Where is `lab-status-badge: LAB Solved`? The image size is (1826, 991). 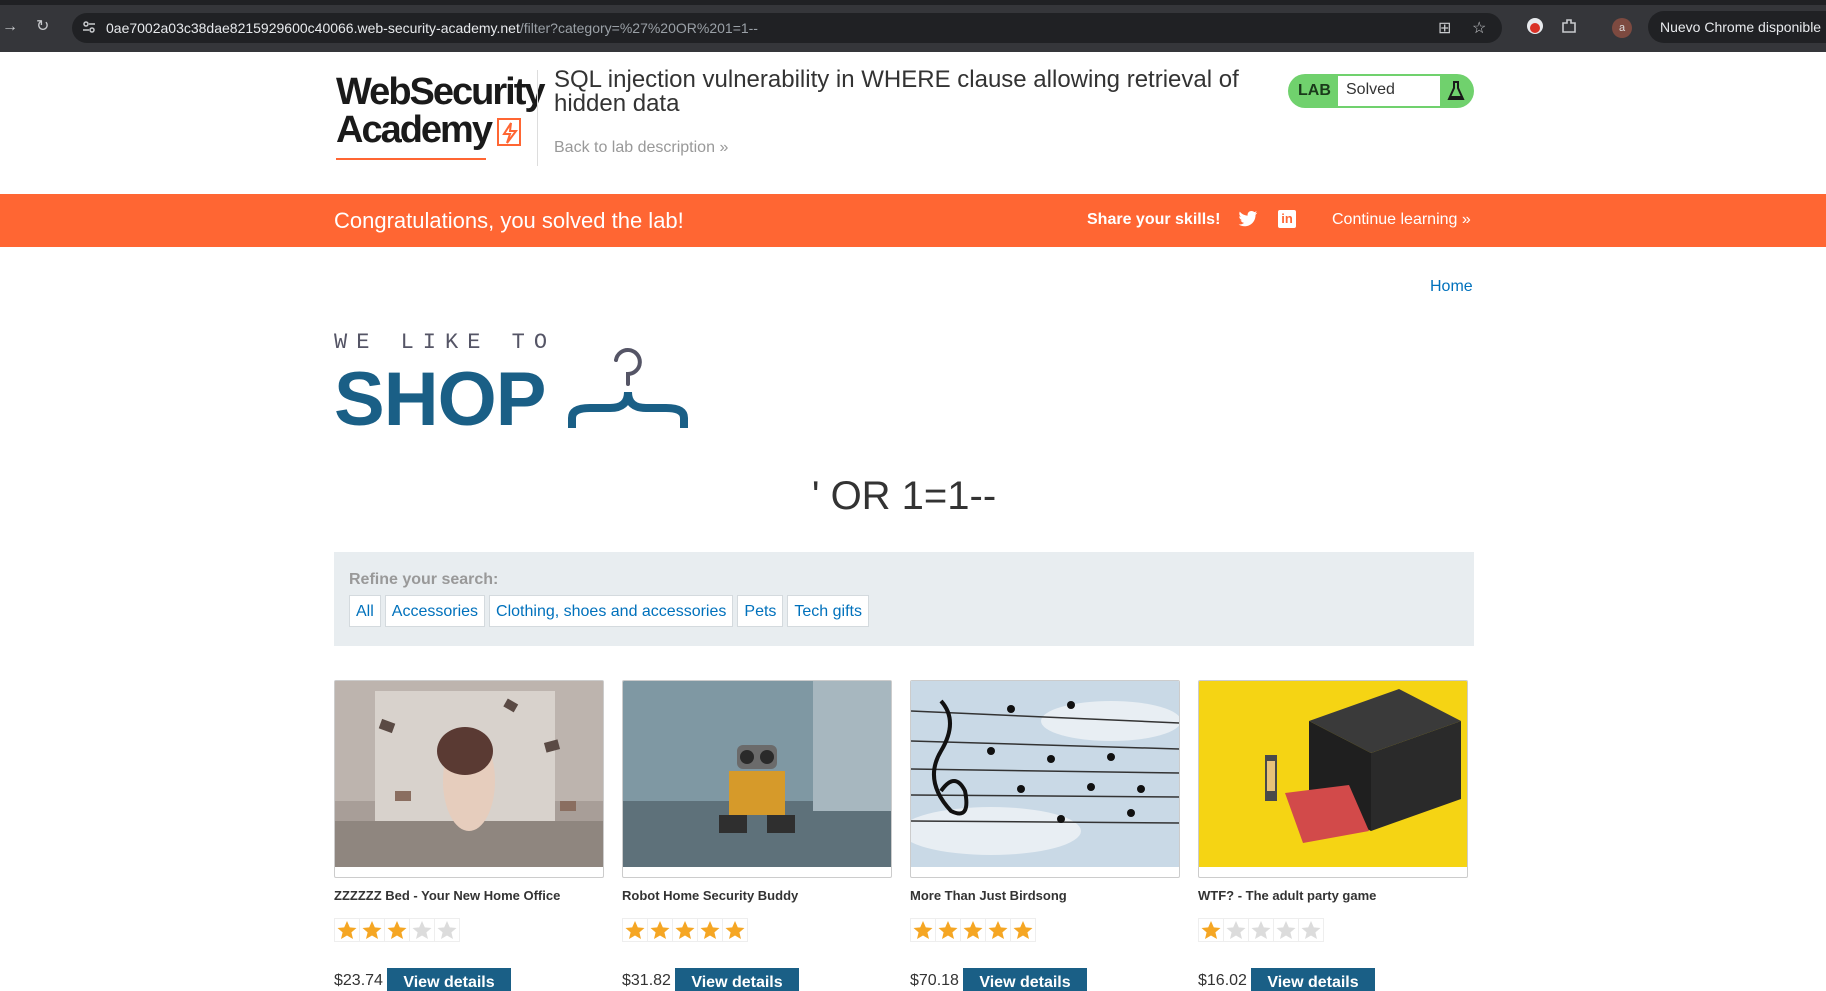 lab-status-badge: LAB Solved is located at coordinates (1381, 91).